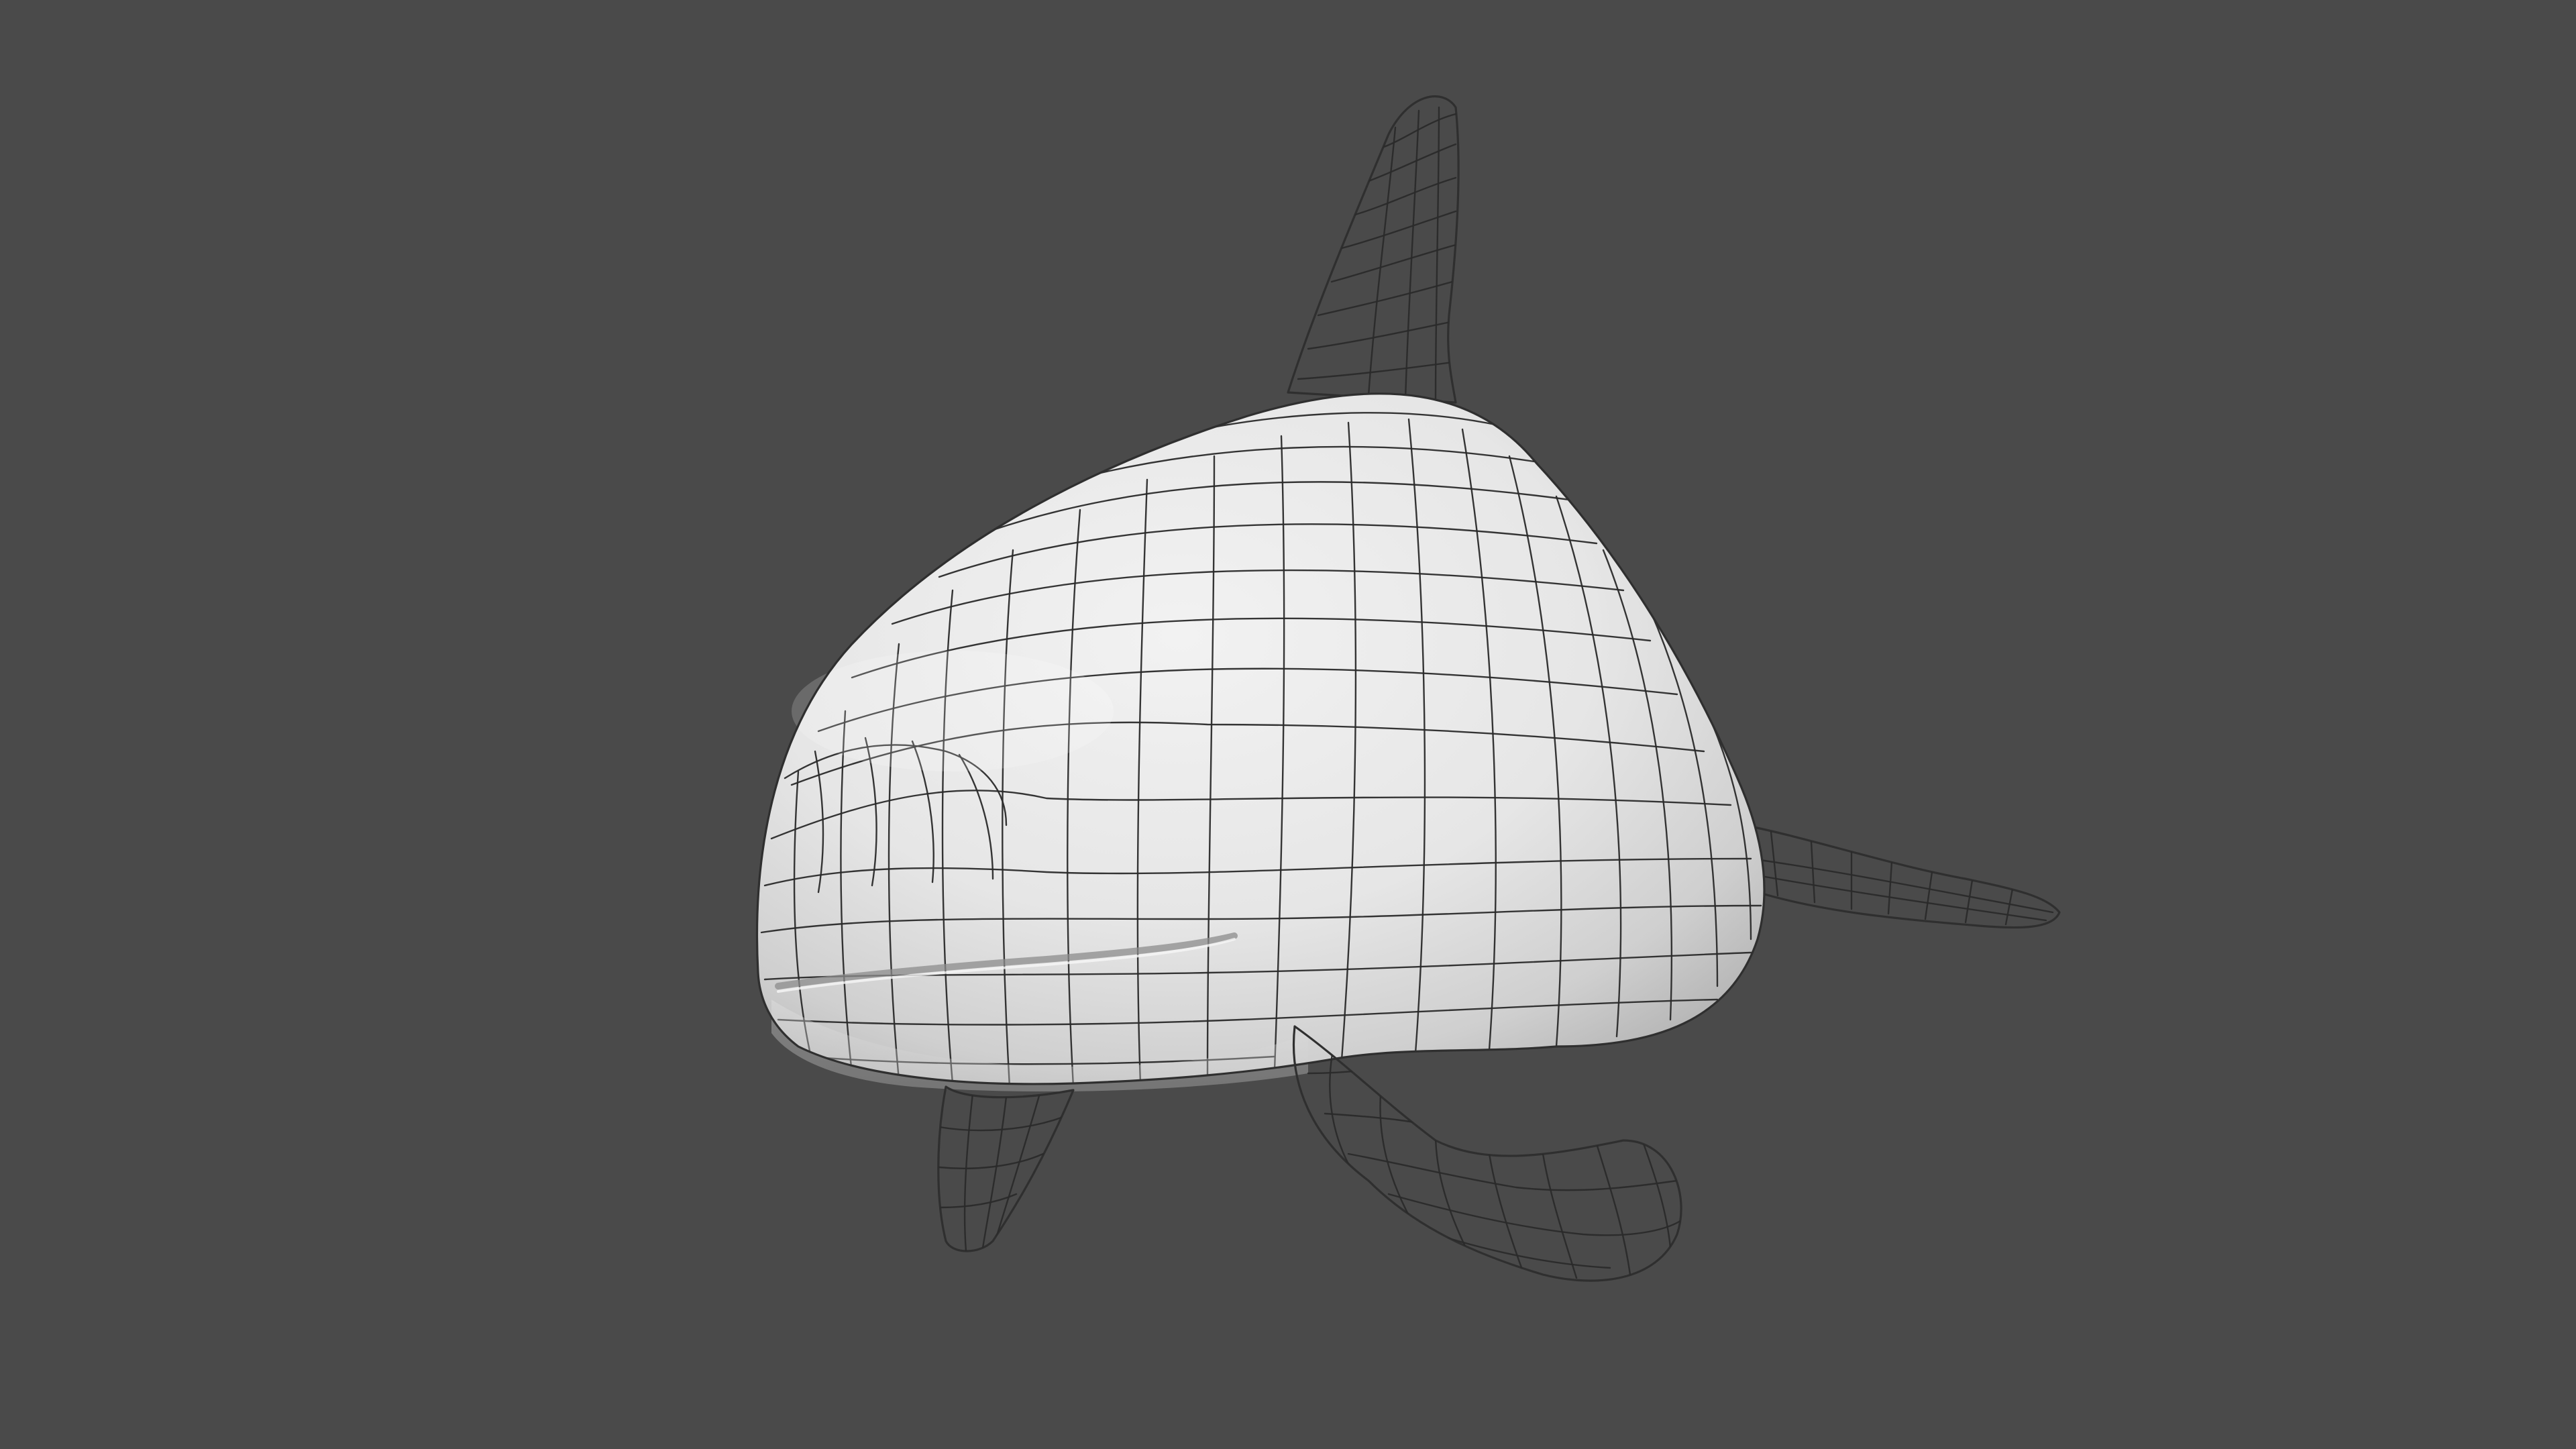 This screenshot has height=1449, width=2576. What do you see at coordinates (1902, 876) in the screenshot?
I see `tail-fluke` at bounding box center [1902, 876].